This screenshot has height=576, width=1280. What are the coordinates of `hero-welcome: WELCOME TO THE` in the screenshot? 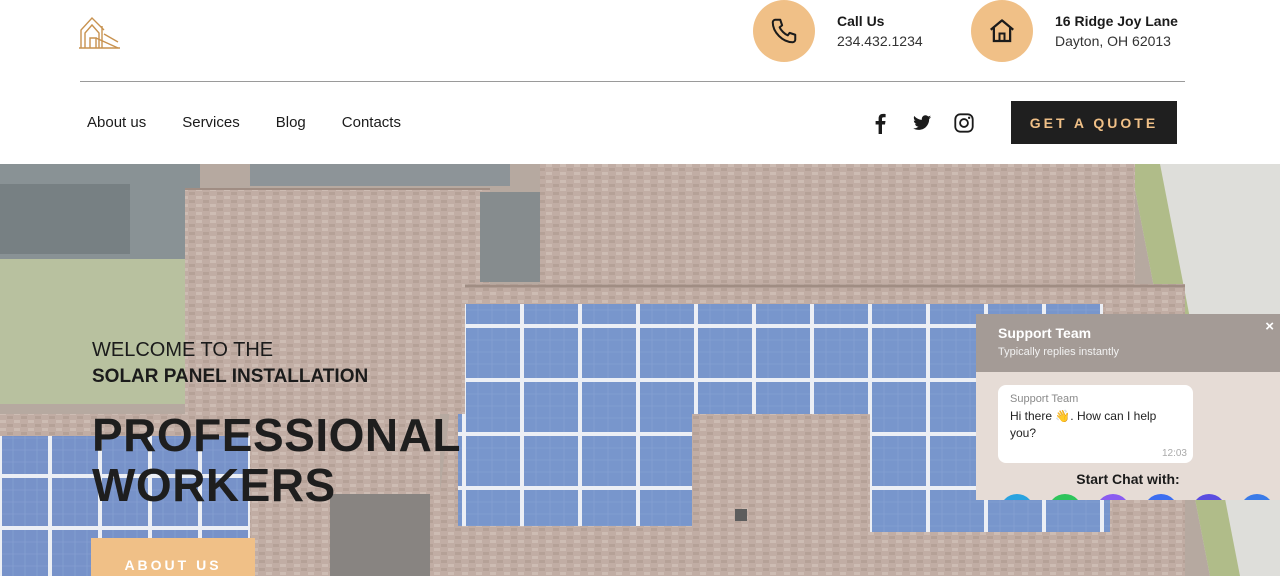 It's located at (183, 350).